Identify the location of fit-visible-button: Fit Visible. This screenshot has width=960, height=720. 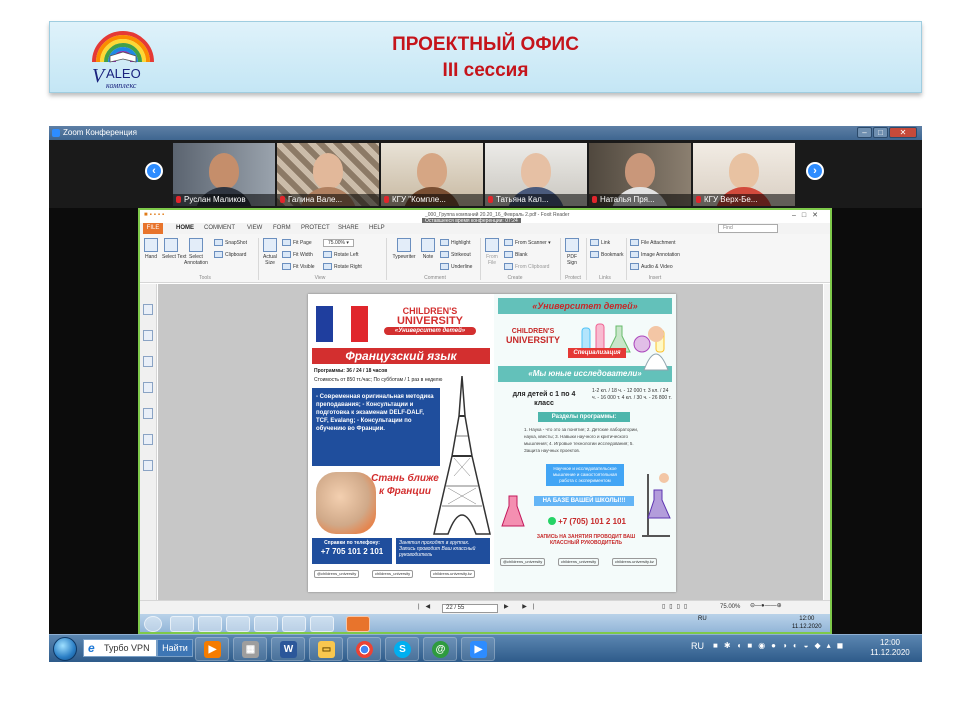
(298, 266).